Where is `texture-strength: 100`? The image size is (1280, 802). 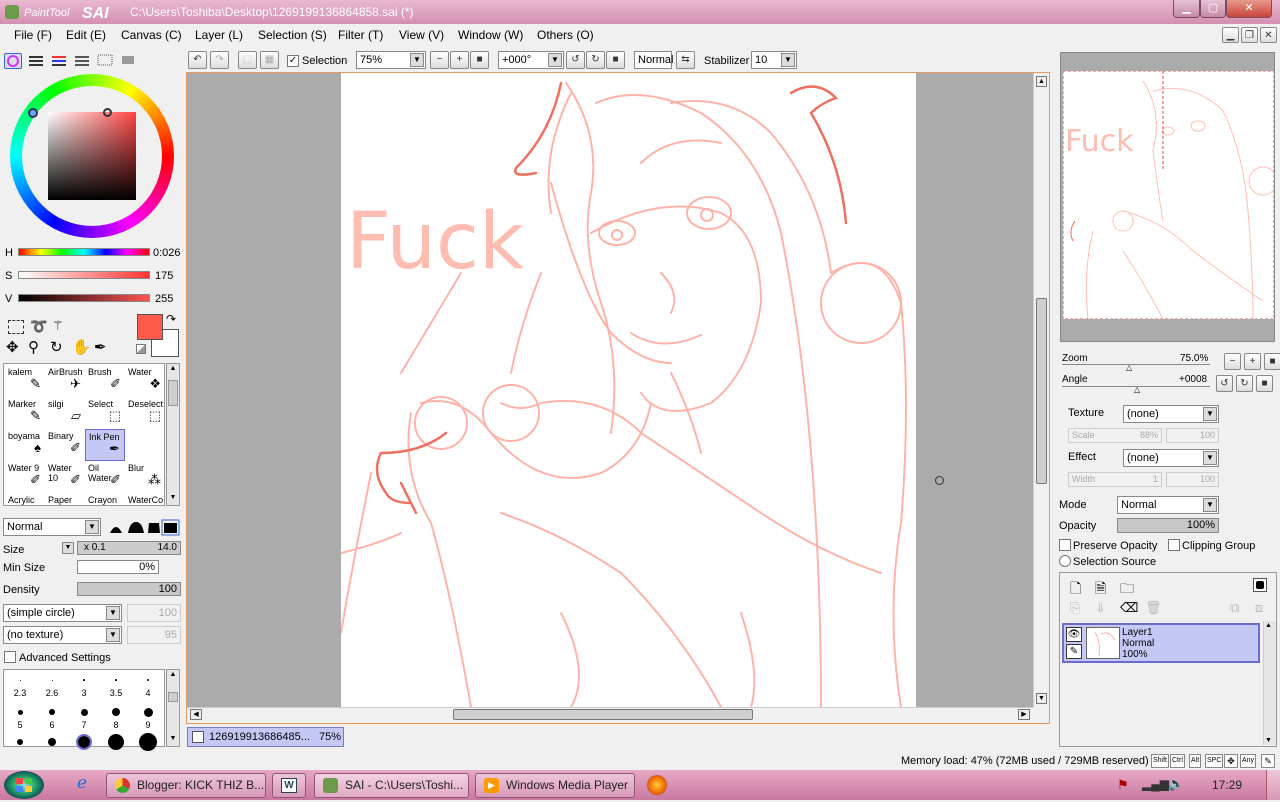 texture-strength: 100 is located at coordinates (1192, 435).